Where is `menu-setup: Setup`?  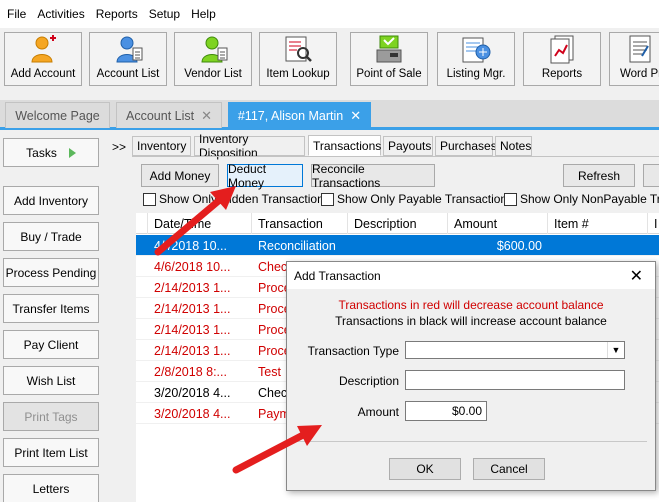 menu-setup: Setup is located at coordinates (164, 14).